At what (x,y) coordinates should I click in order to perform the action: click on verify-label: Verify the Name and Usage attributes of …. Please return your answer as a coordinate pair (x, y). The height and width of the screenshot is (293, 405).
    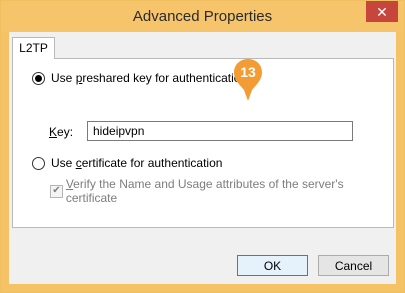
    Looking at the image, I should click on (204, 191).